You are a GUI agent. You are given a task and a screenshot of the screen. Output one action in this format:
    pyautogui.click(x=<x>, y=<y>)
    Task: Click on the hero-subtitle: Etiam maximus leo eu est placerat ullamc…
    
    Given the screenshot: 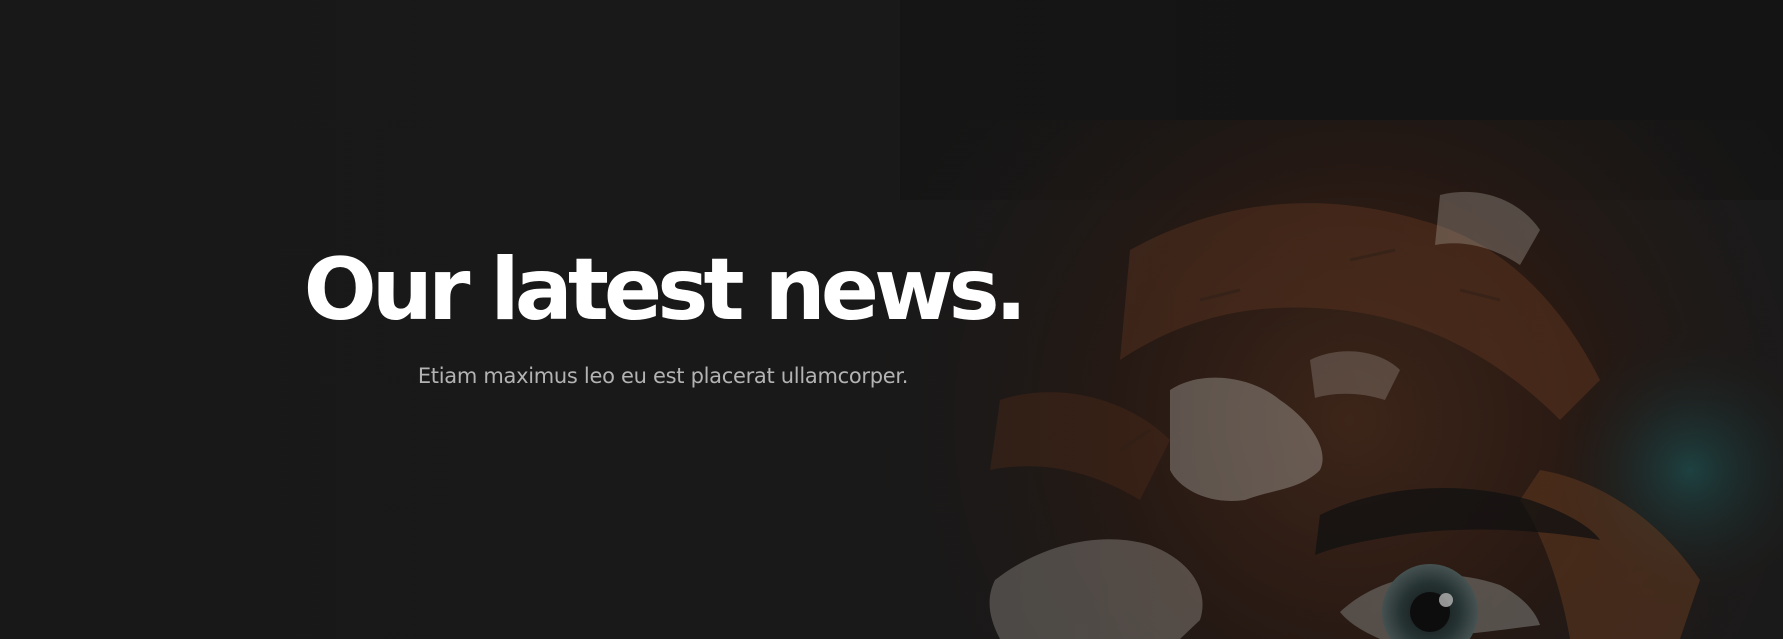 What is the action you would take?
    pyautogui.click(x=663, y=376)
    